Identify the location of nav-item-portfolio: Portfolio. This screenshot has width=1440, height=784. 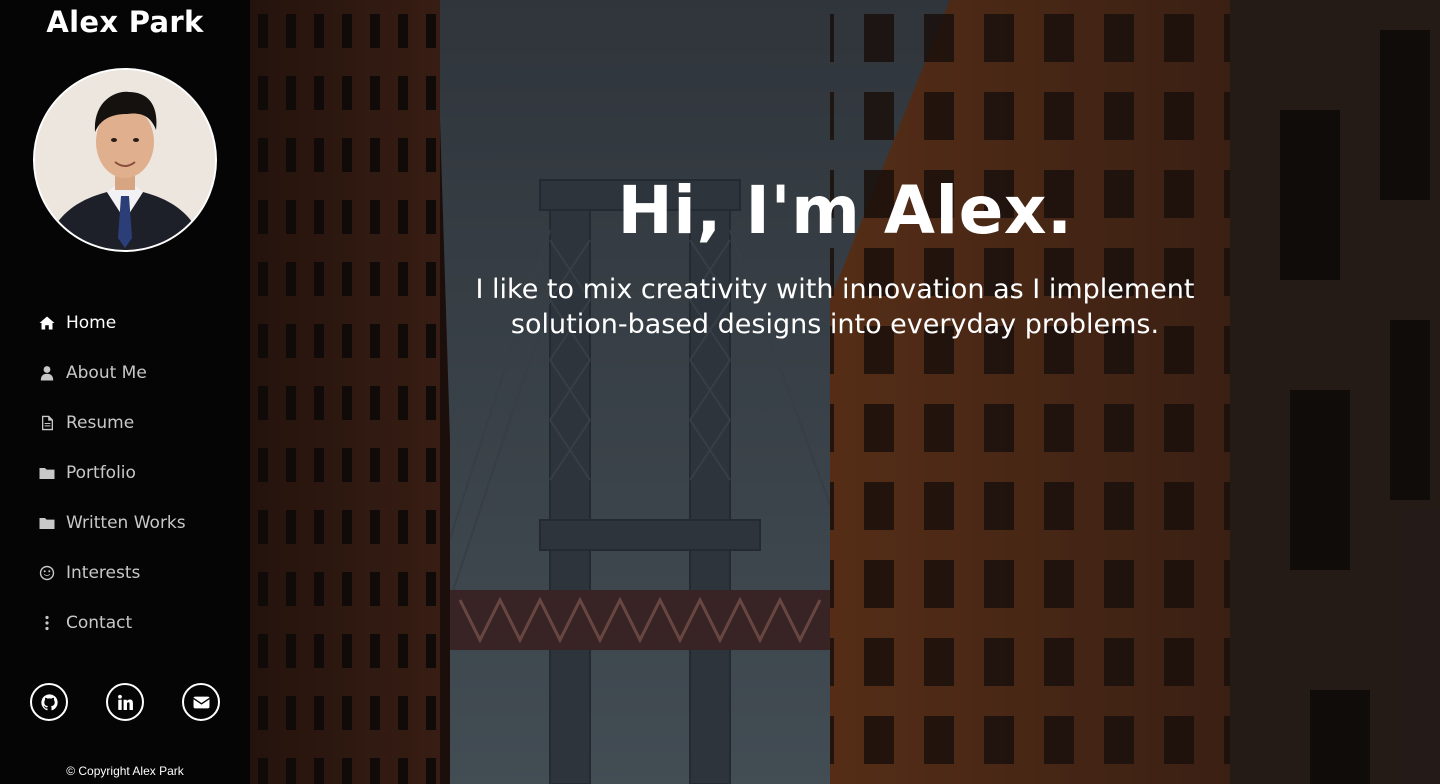
(87, 473).